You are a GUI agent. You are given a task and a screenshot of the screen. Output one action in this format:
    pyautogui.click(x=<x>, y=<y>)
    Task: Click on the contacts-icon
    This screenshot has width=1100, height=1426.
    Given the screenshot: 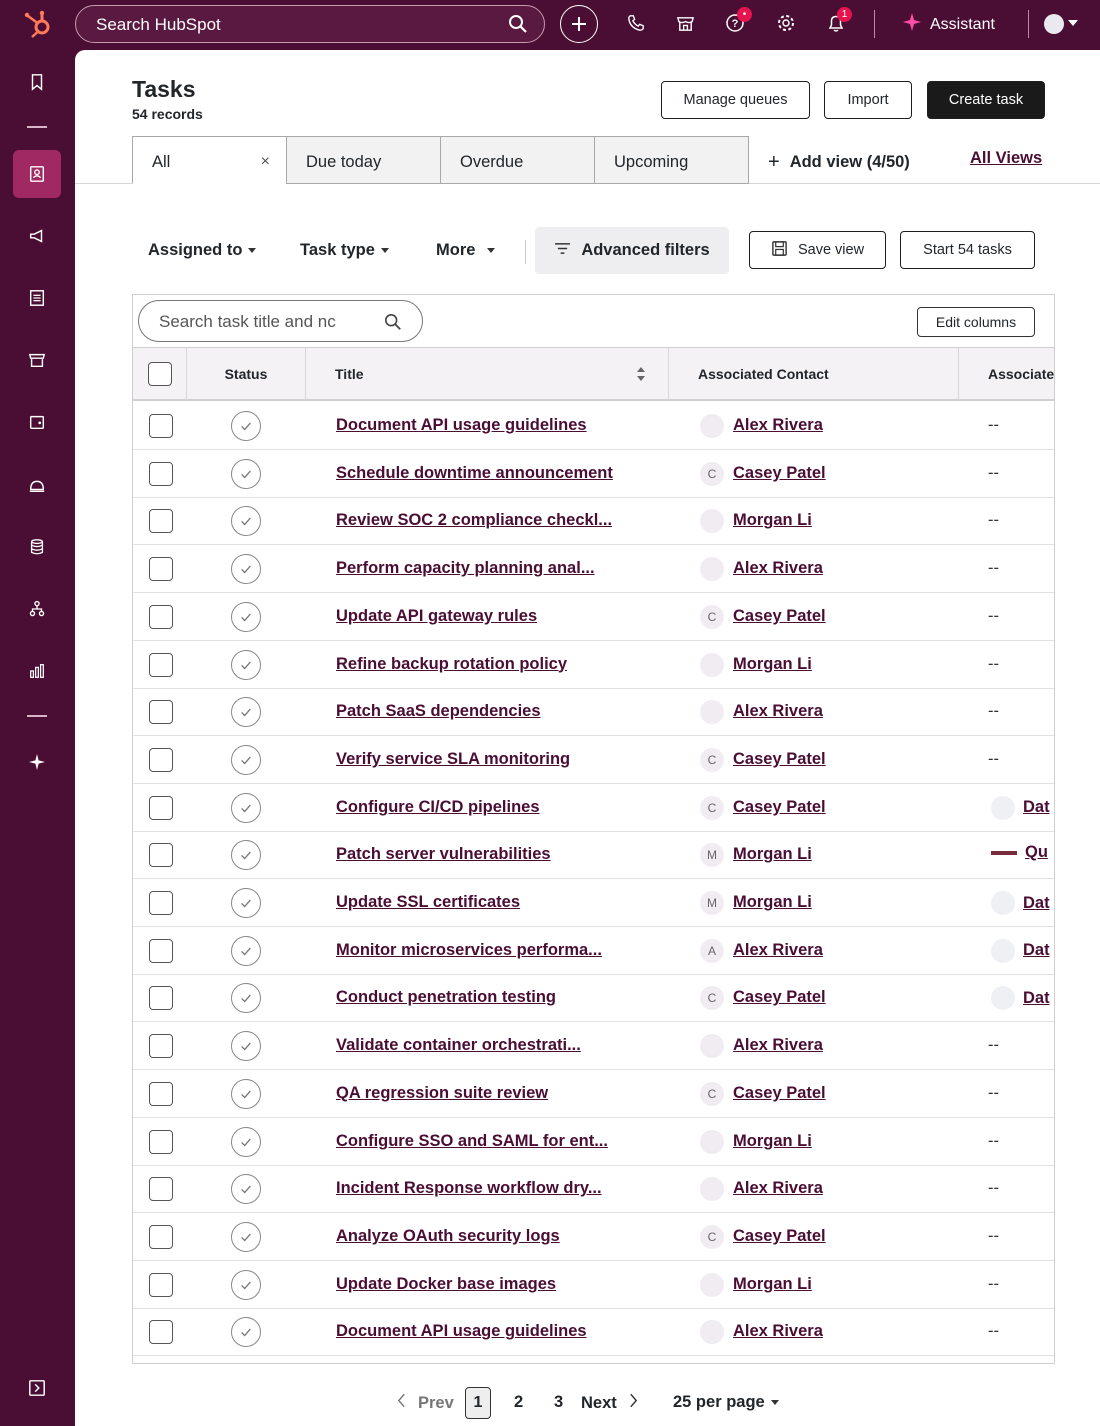 What is the action you would take?
    pyautogui.click(x=37, y=174)
    